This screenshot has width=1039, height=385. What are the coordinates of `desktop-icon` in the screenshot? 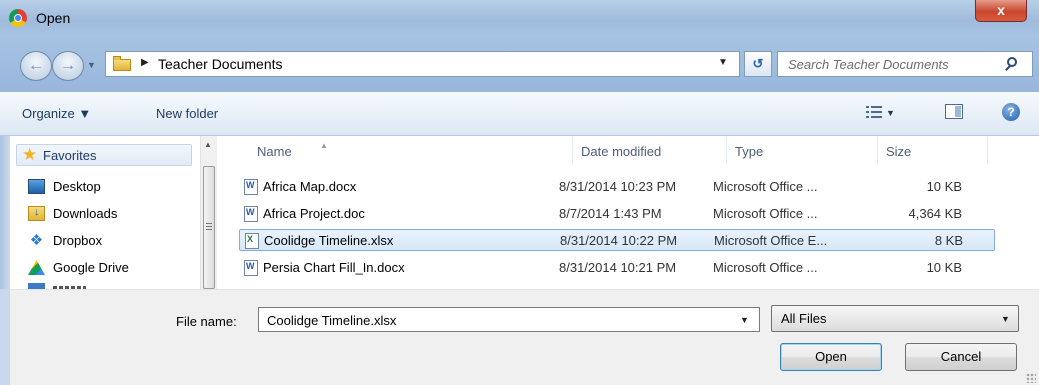 It's located at (36, 186).